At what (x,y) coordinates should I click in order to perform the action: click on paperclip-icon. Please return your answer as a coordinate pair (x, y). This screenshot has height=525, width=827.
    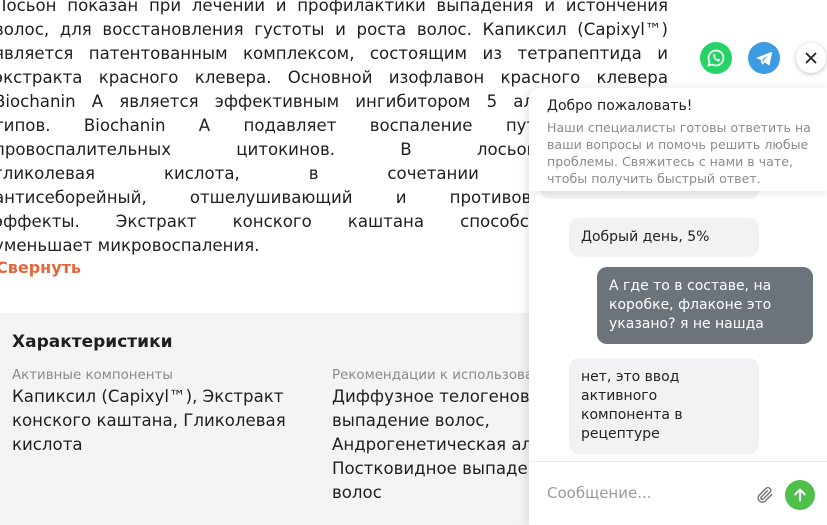
    Looking at the image, I should click on (765, 494).